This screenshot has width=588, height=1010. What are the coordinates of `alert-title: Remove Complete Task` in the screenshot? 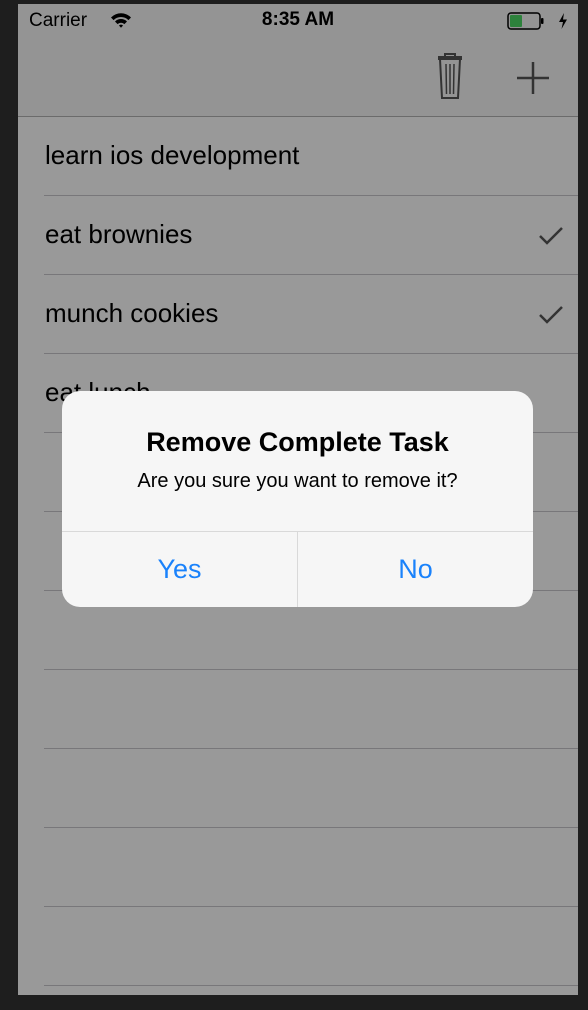 It's located at (297, 442).